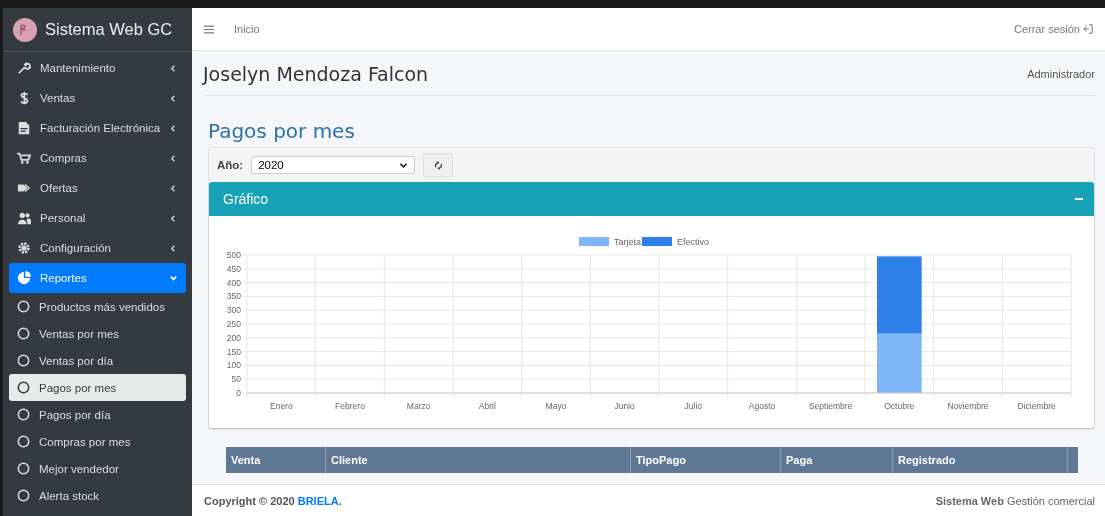  I want to click on column-header: Cliente, so click(478, 460).